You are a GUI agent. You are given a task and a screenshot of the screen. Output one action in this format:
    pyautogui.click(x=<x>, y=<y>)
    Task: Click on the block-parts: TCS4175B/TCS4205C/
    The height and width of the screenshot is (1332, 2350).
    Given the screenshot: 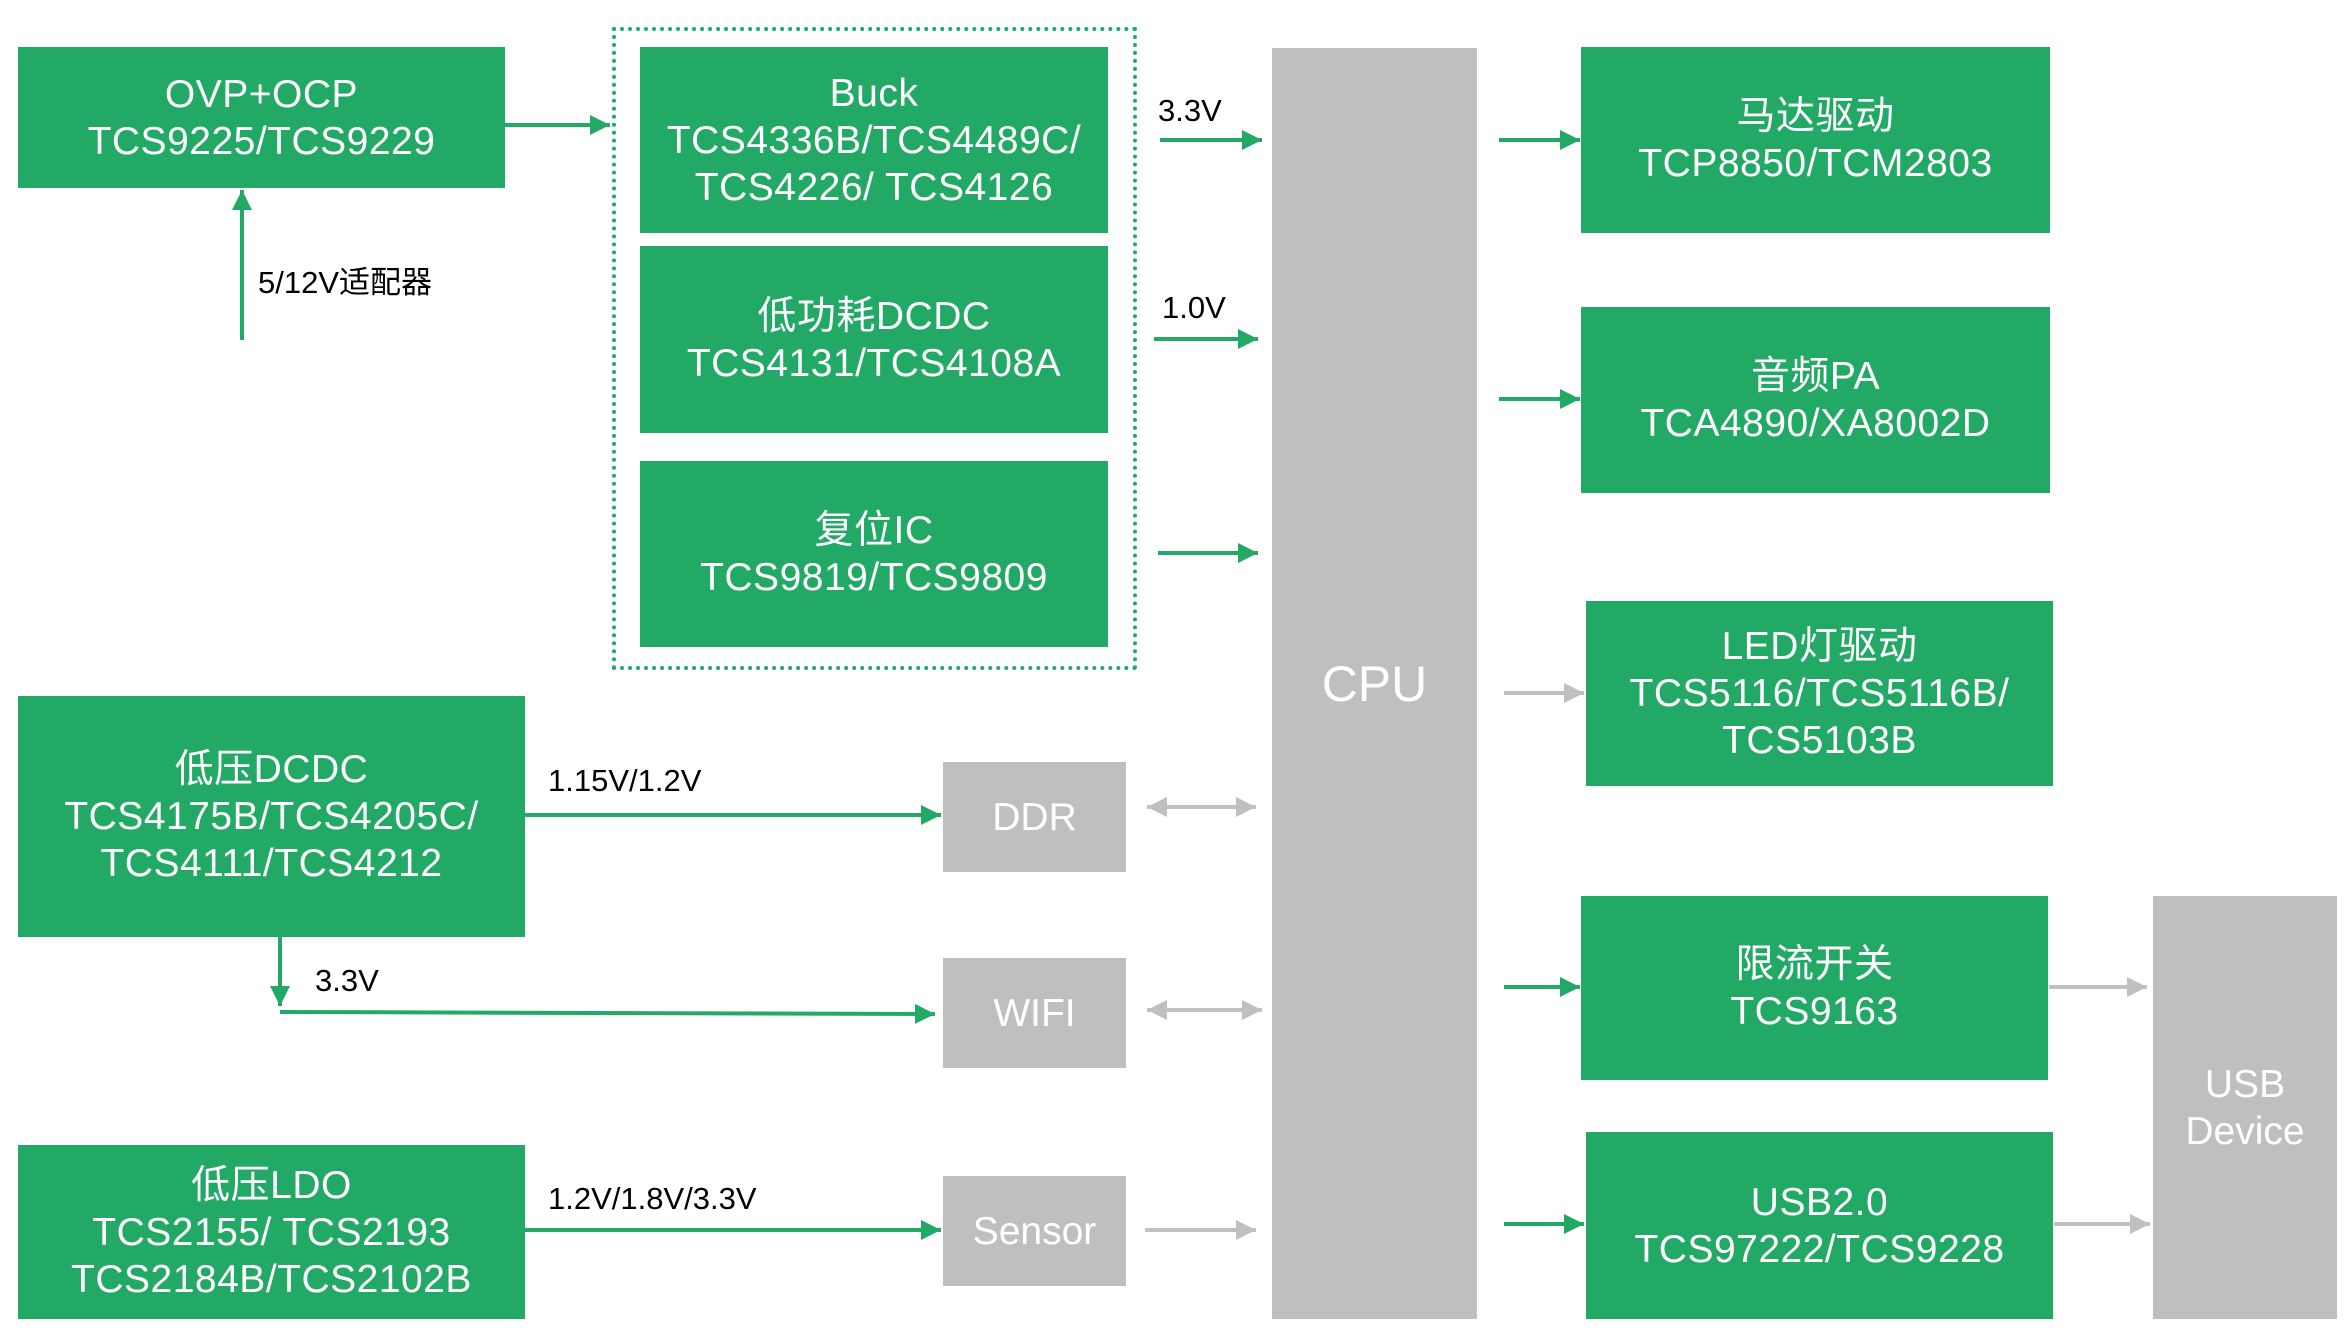 What is the action you would take?
    pyautogui.click(x=271, y=816)
    